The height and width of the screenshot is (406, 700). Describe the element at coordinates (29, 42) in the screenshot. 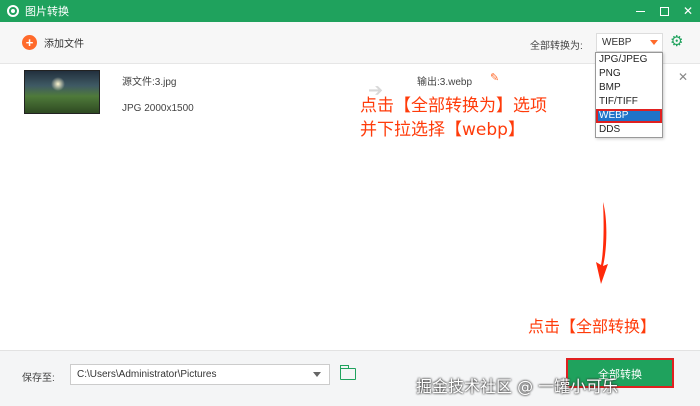

I see `plus-icon: +` at that location.